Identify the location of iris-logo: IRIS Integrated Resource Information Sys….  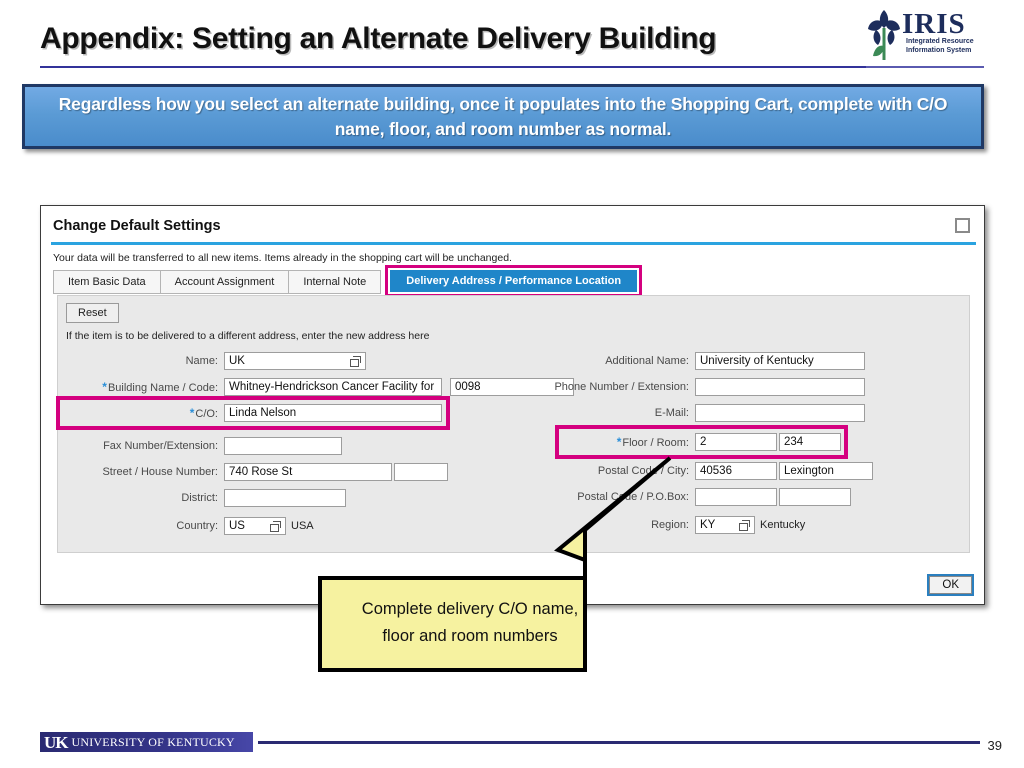
(926, 35).